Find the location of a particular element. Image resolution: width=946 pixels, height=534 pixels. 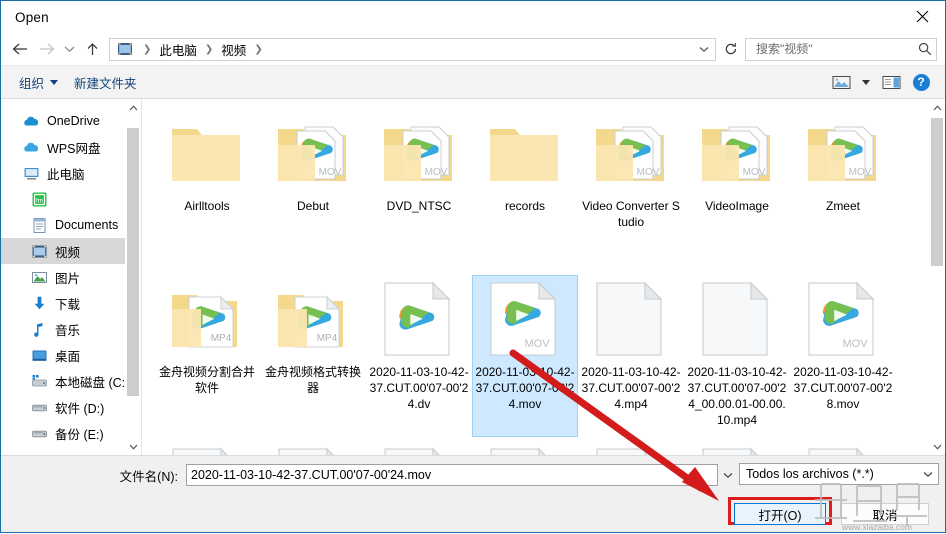

sidebar-scrollbar is located at coordinates (133, 277).